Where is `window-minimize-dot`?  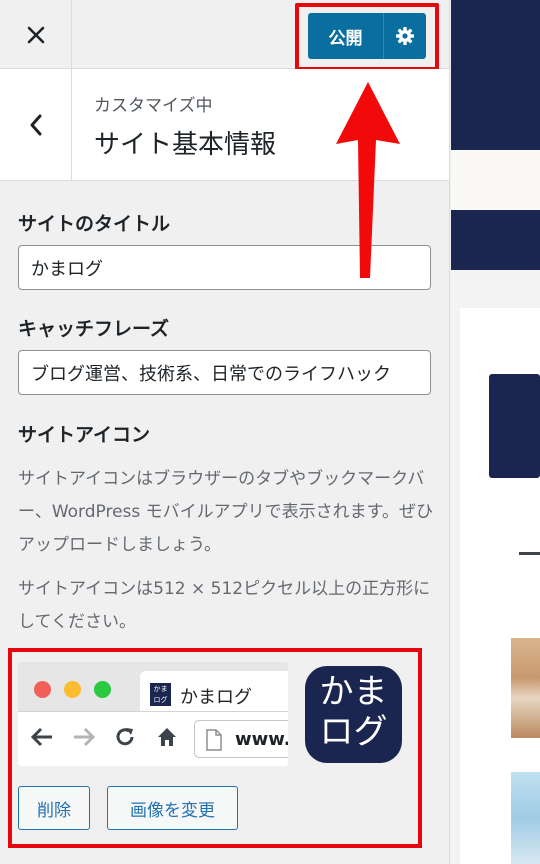
window-minimize-dot is located at coordinates (72, 689).